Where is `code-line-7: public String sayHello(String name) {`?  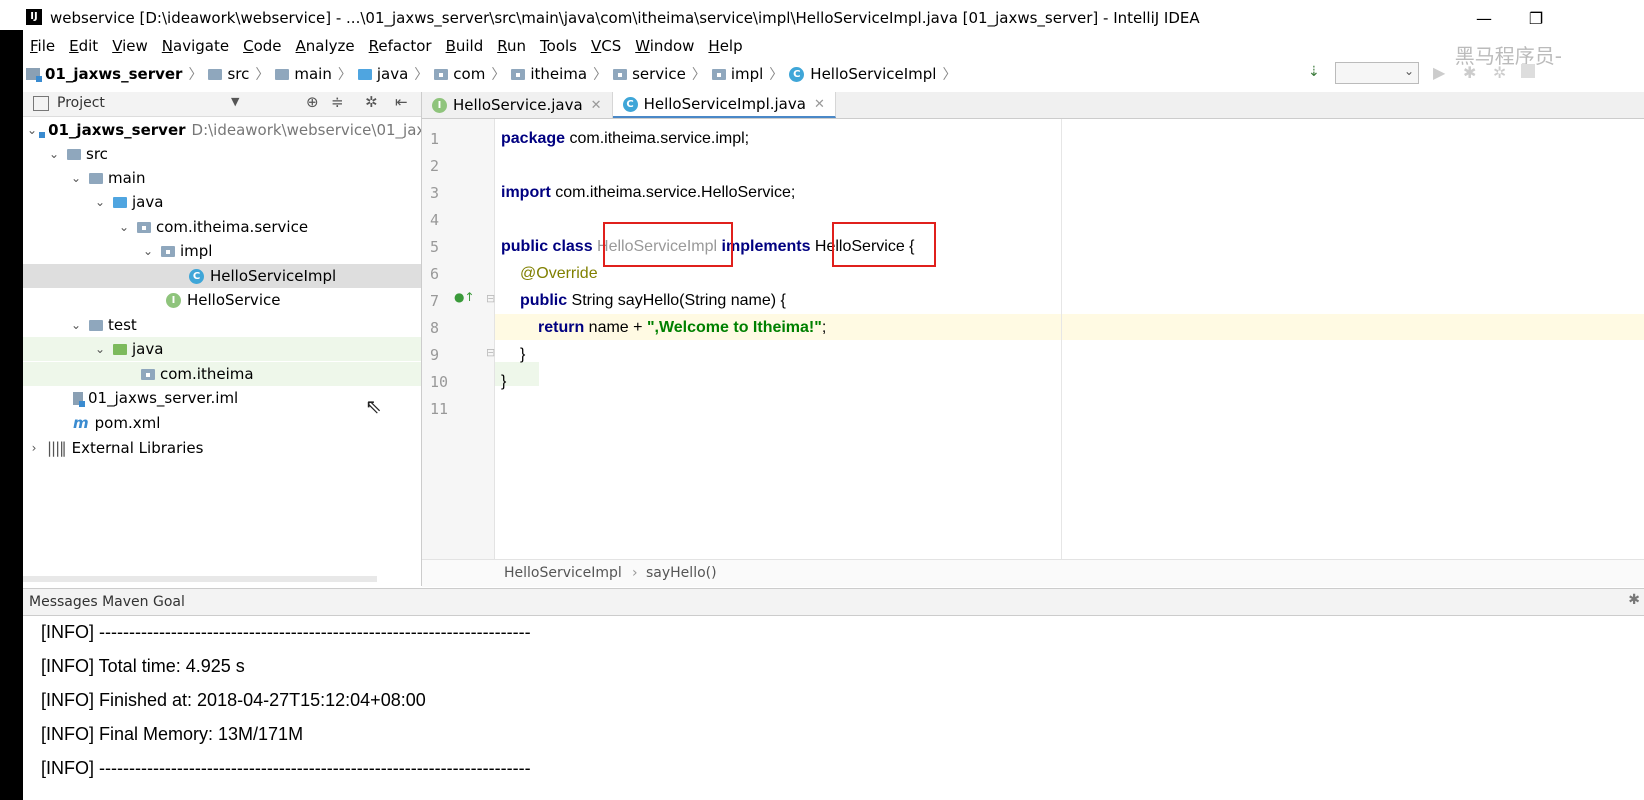 code-line-7: public String sayHello(String name) { is located at coordinates (653, 300).